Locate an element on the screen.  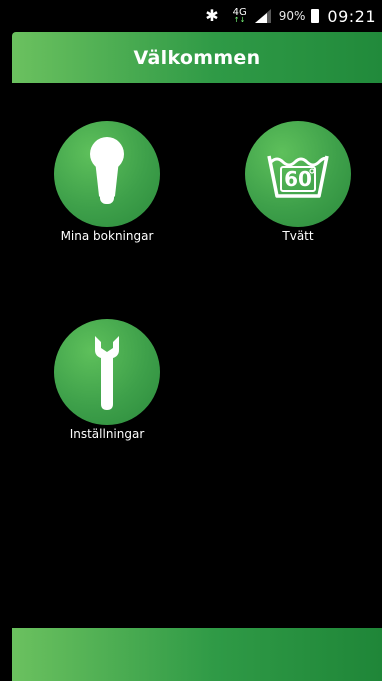
menu-tile-installningar: Inställningar is located at coordinates (107, 380).